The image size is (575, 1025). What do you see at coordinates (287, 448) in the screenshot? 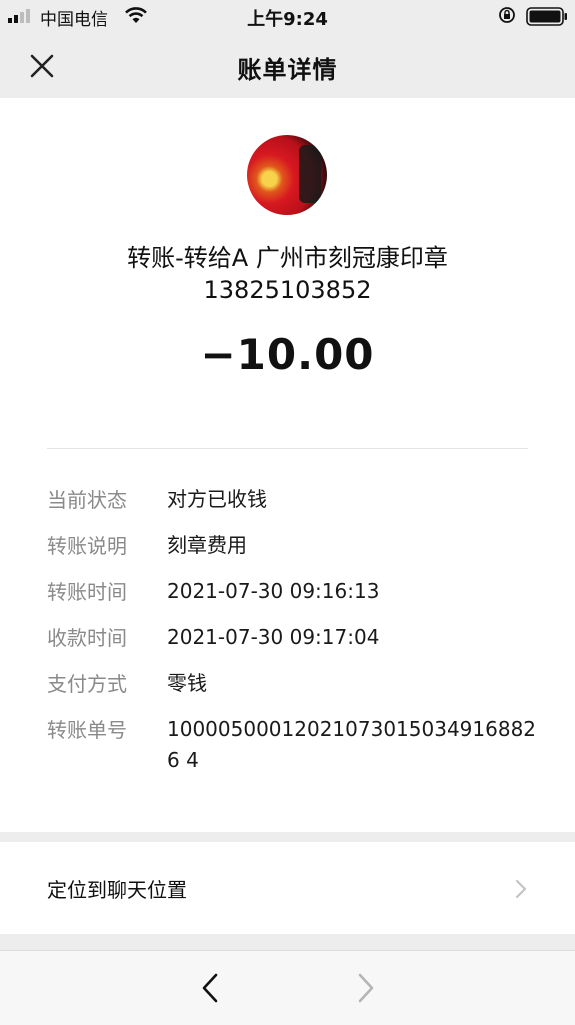
I see `divider` at bounding box center [287, 448].